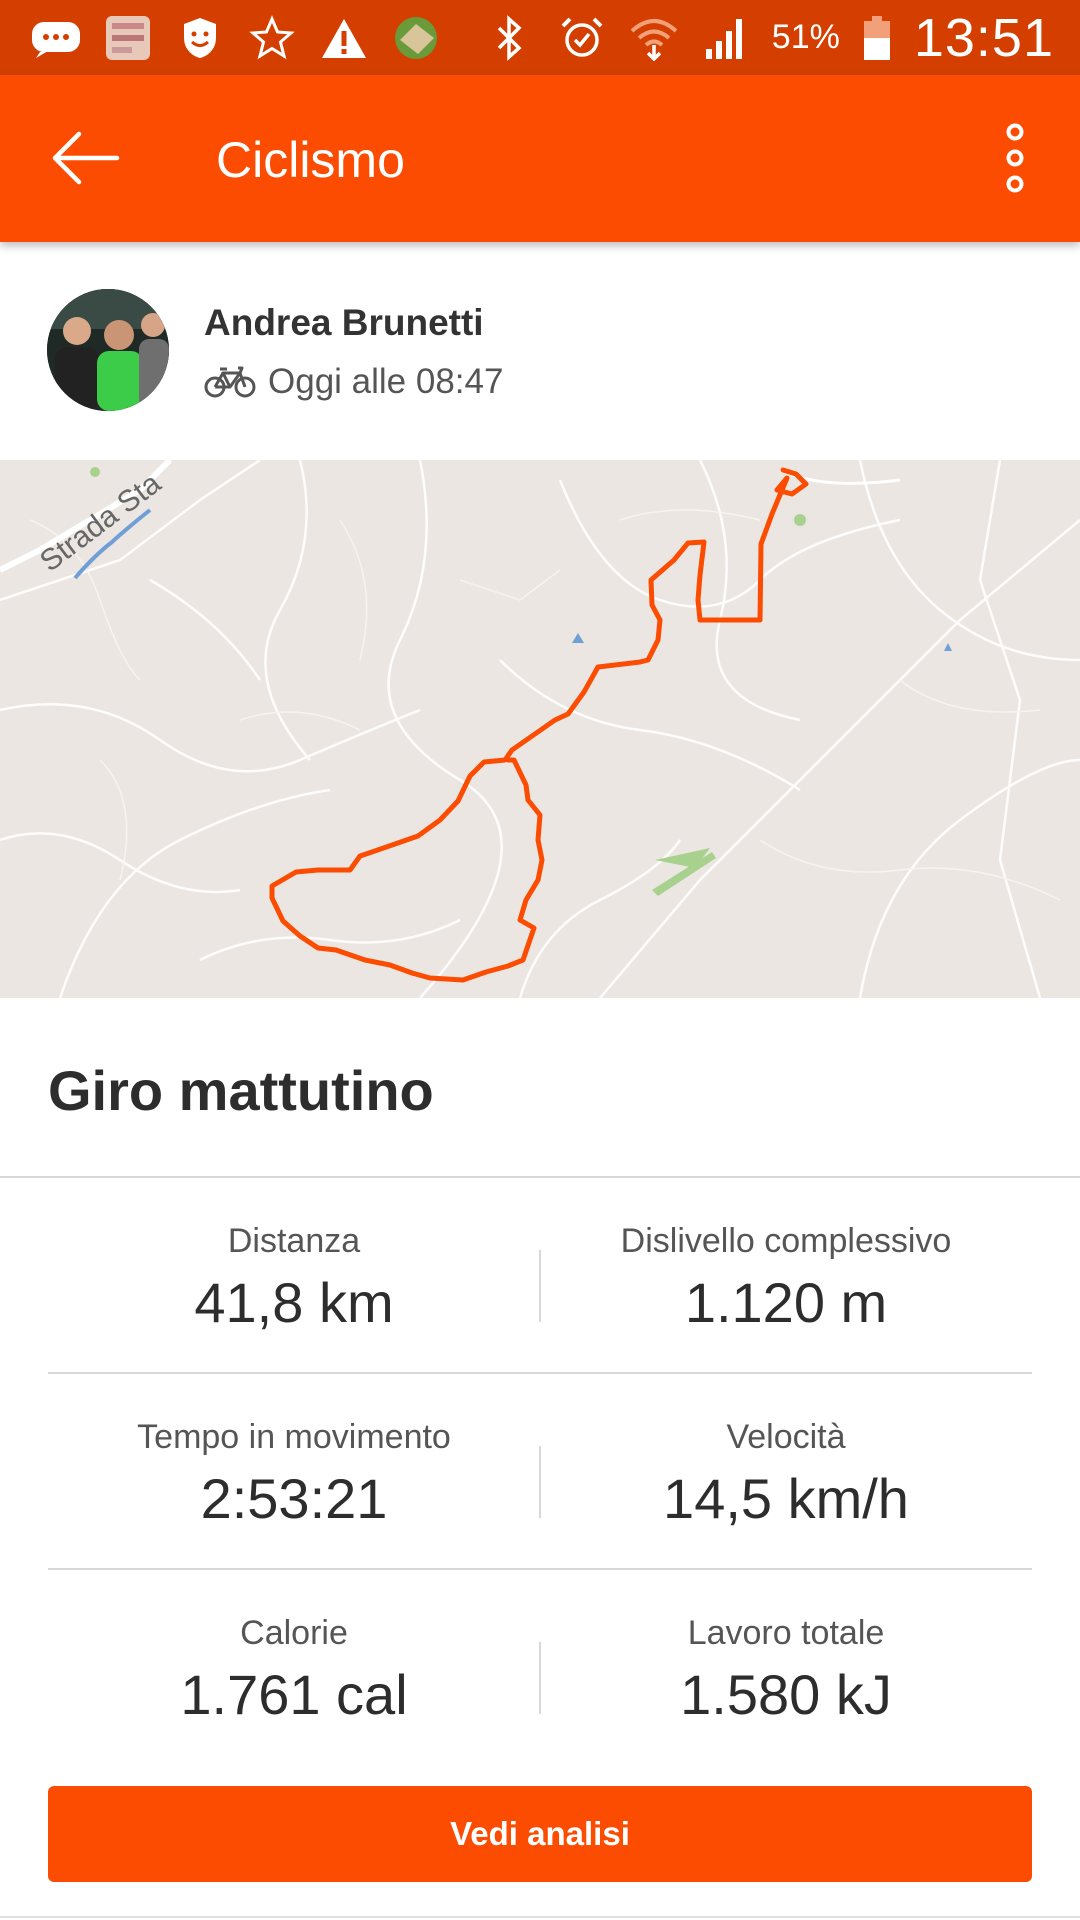 This screenshot has height=1920, width=1080. Describe the element at coordinates (344, 38) in the screenshot. I see `warning-icon` at that location.